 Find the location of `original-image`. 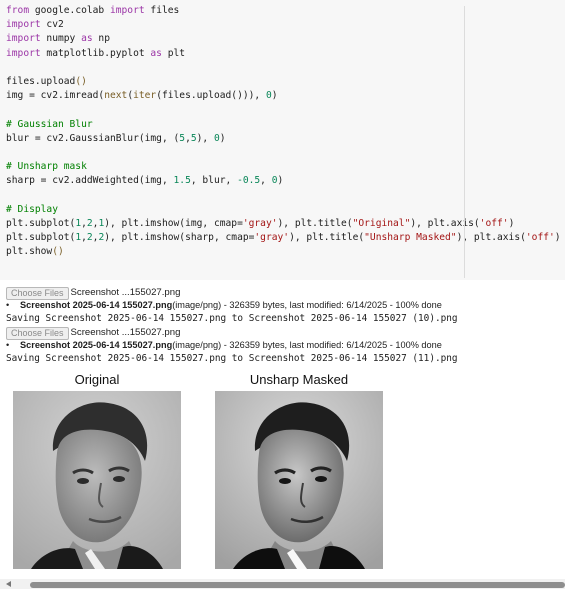

original-image is located at coordinates (97, 480).